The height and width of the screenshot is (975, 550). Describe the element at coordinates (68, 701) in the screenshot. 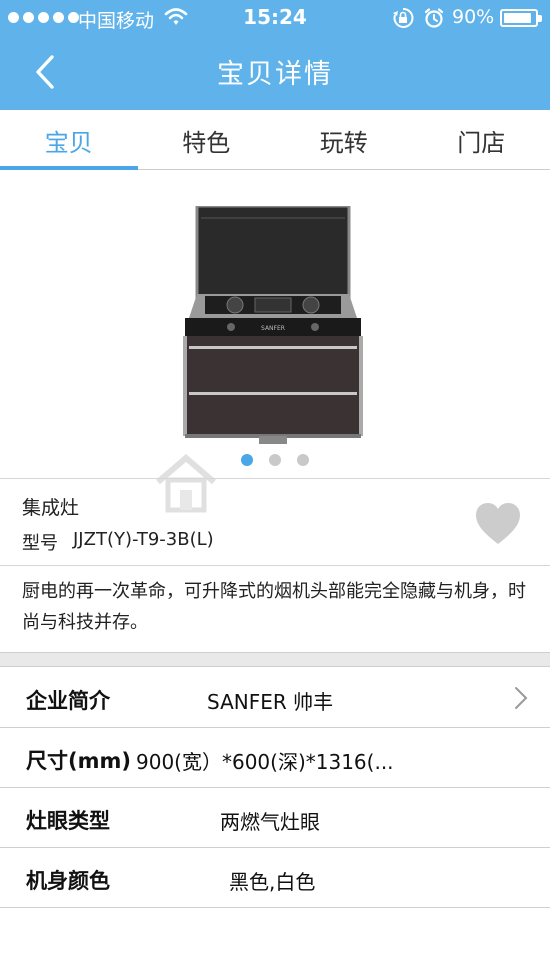

I see `spec-label: 企业简介` at that location.